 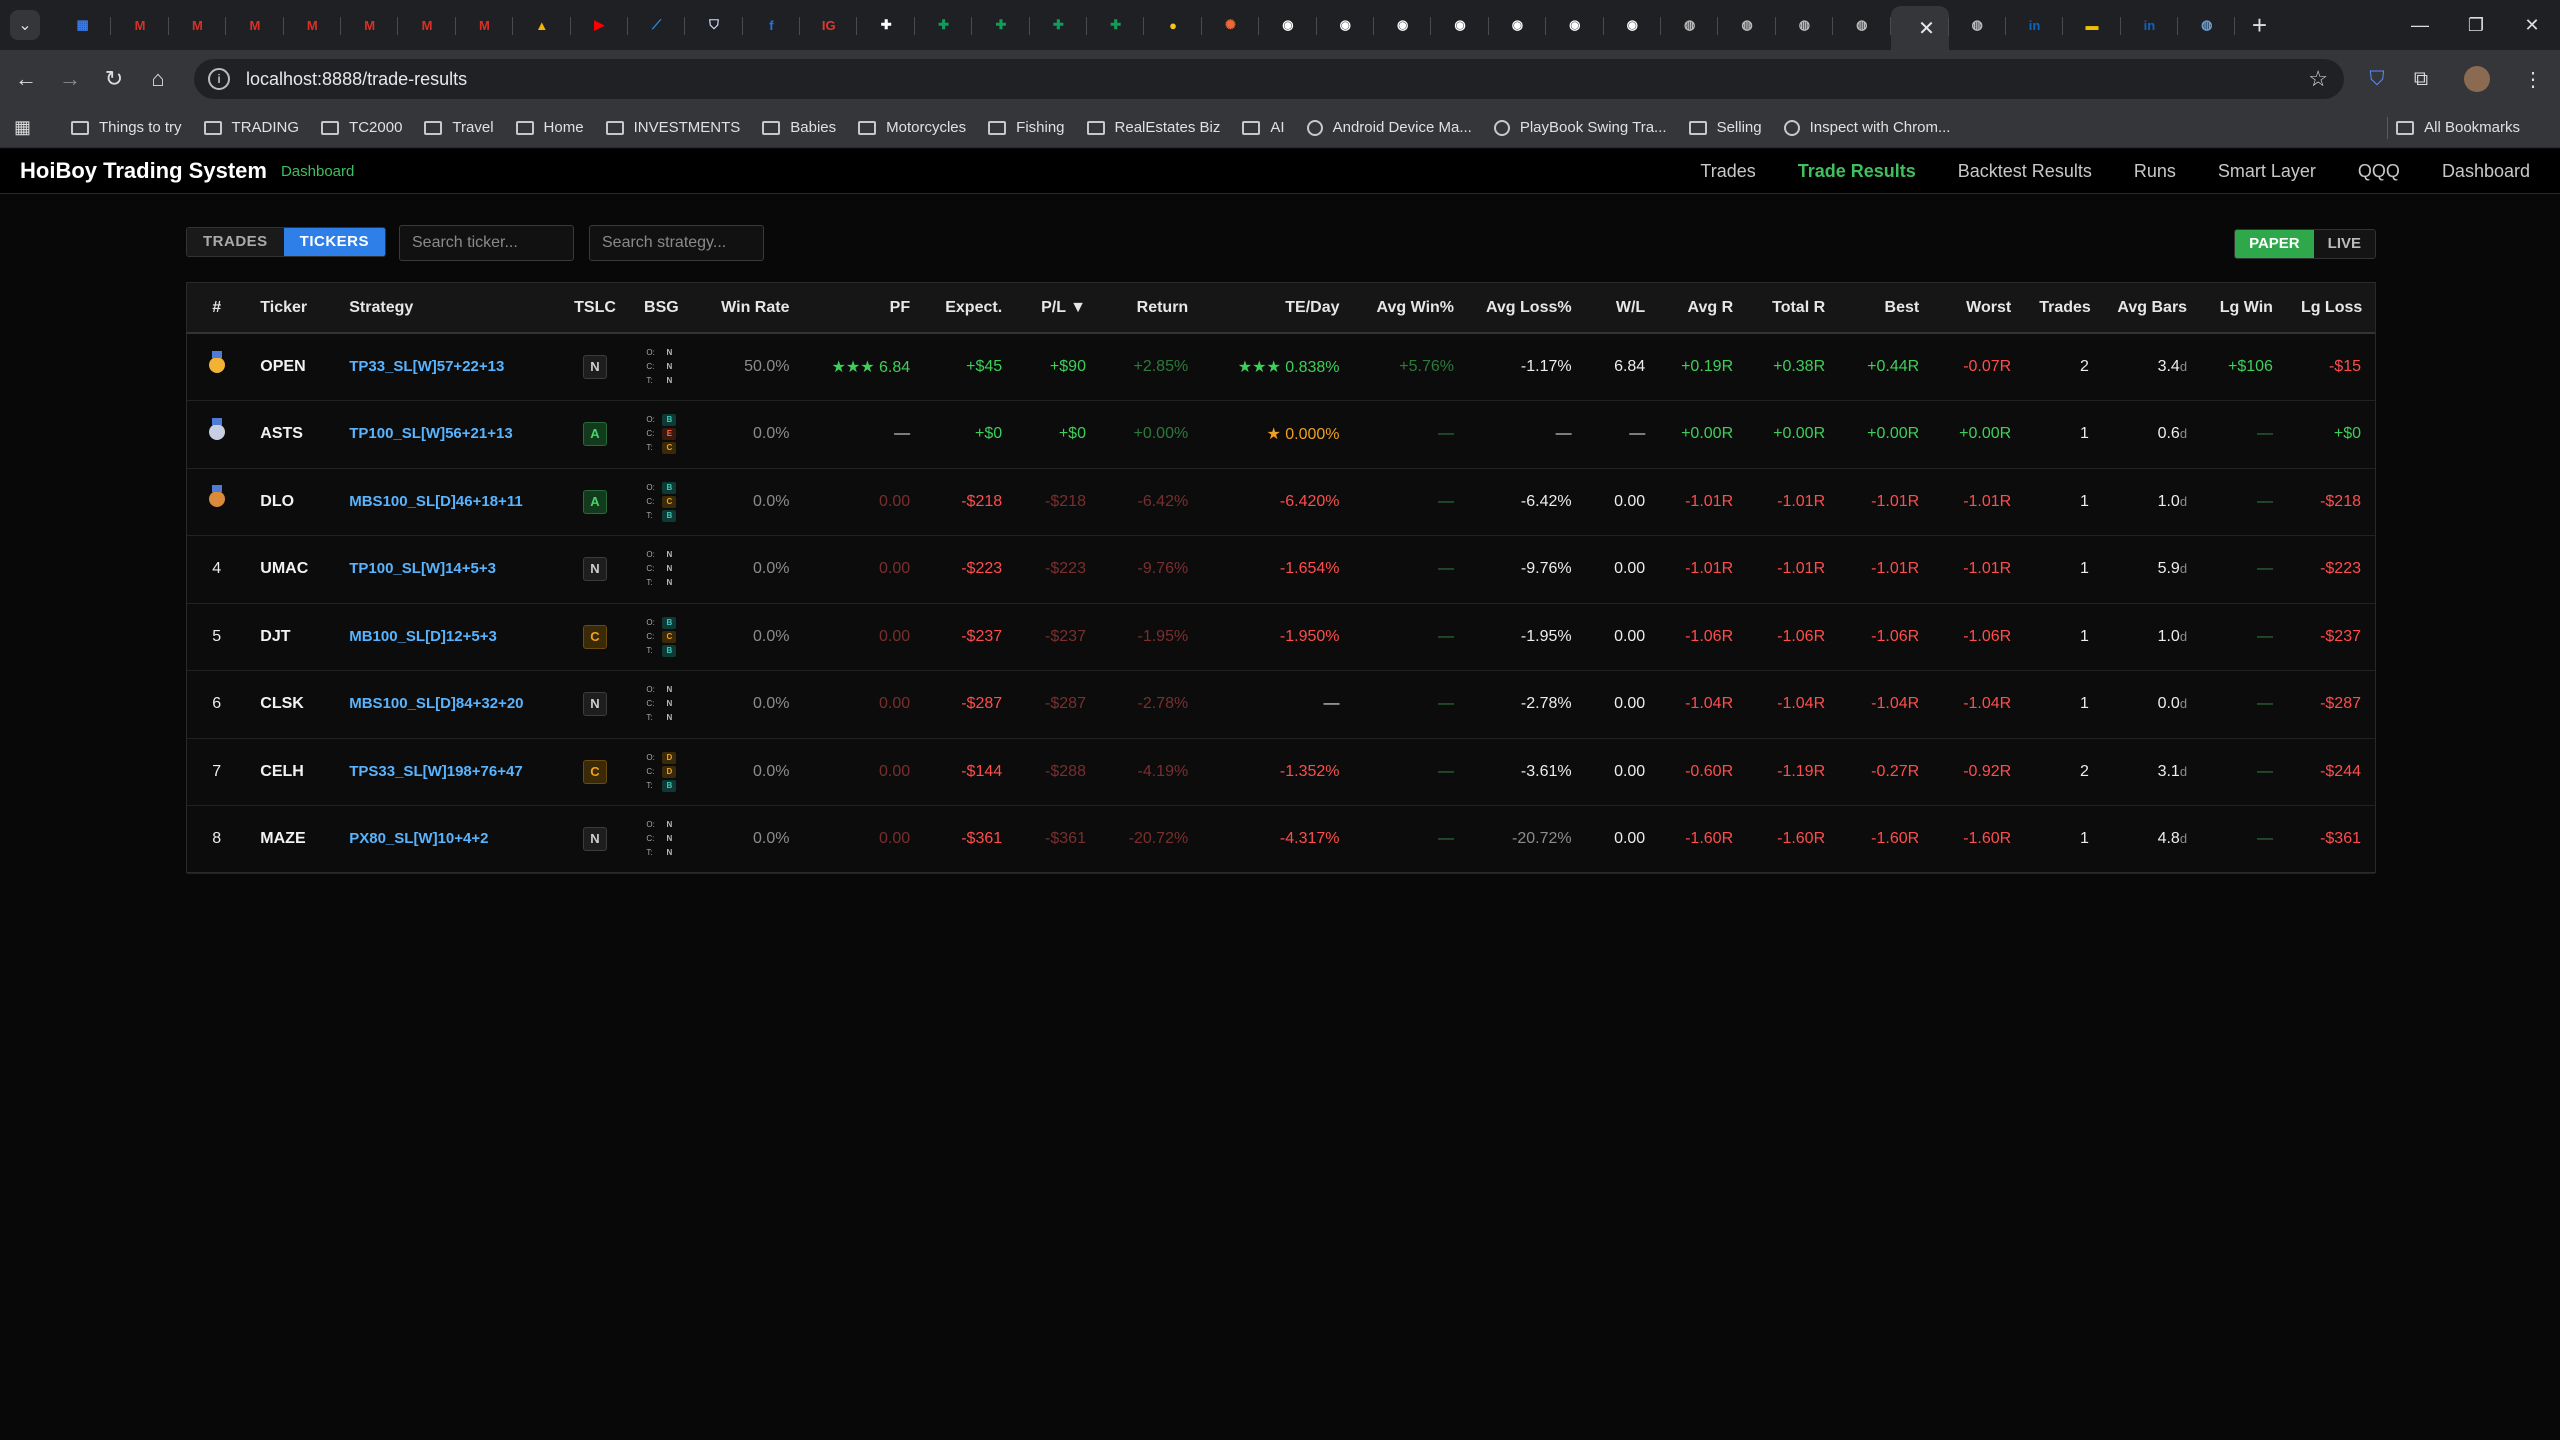 What do you see at coordinates (2025, 171) in the screenshot?
I see `nav-link-backtest-results: Backtest Results` at bounding box center [2025, 171].